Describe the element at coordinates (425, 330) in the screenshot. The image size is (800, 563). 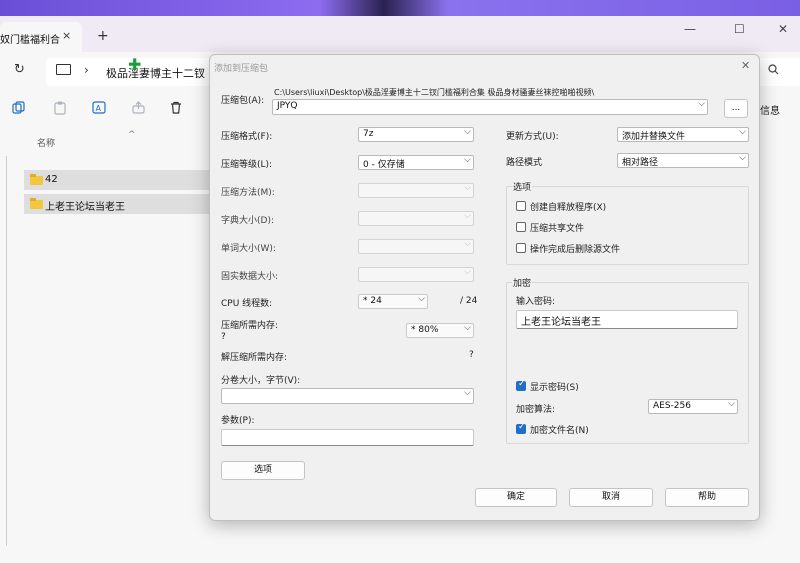
I see `memory-usage-value: * 80%` at that location.